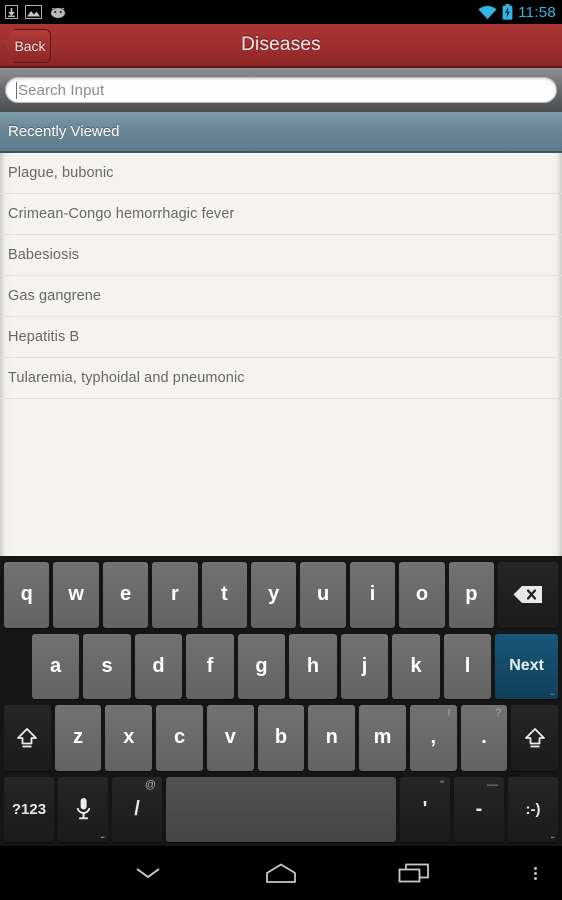 The width and height of the screenshot is (562, 900). Describe the element at coordinates (281, 132) in the screenshot. I see `section-header-recently-viewed: Recently Viewed` at that location.